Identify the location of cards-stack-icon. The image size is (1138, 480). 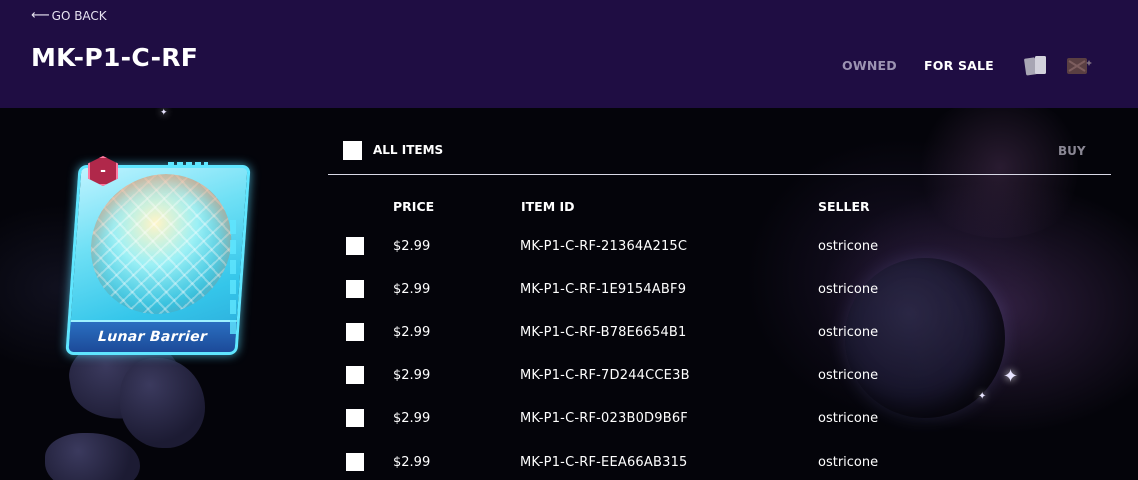
(1037, 66).